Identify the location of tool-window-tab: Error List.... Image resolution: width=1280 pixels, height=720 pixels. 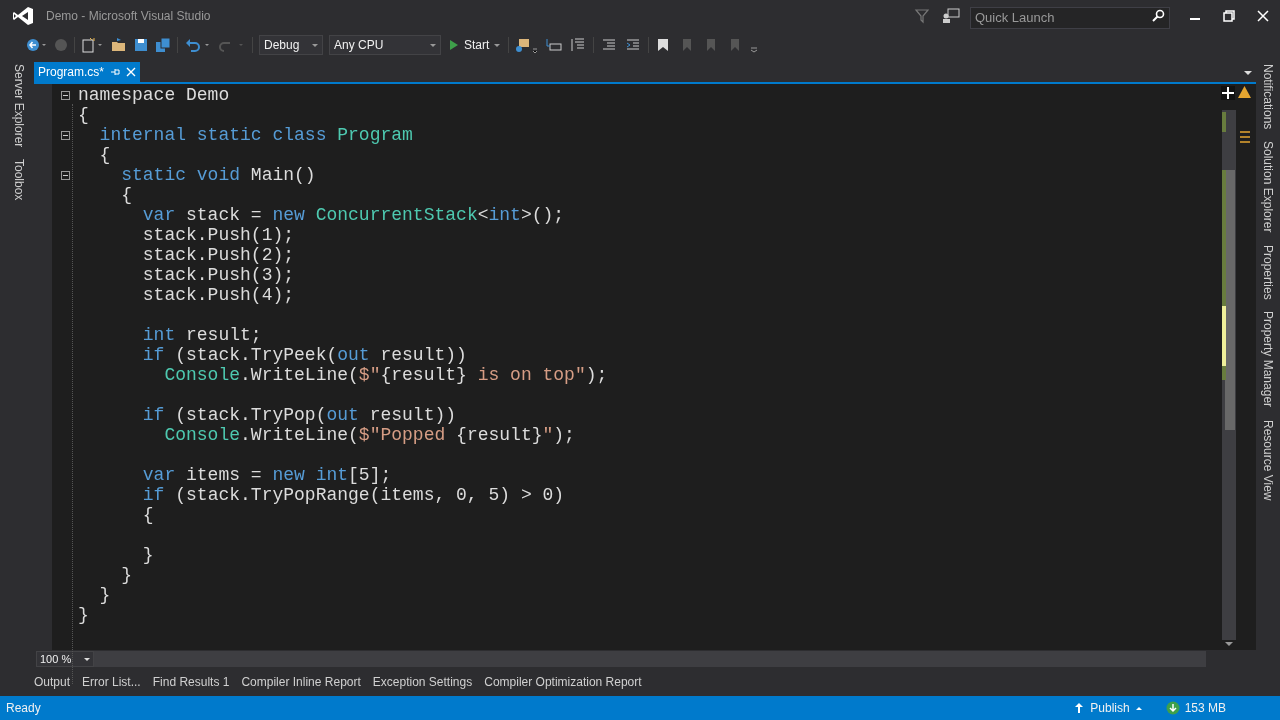
(111, 682).